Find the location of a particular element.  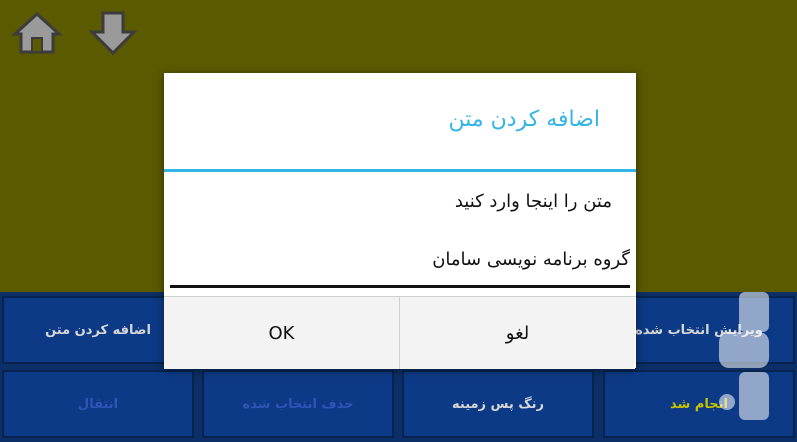

dialog-title: اضافه کردن متن is located at coordinates (524, 119).